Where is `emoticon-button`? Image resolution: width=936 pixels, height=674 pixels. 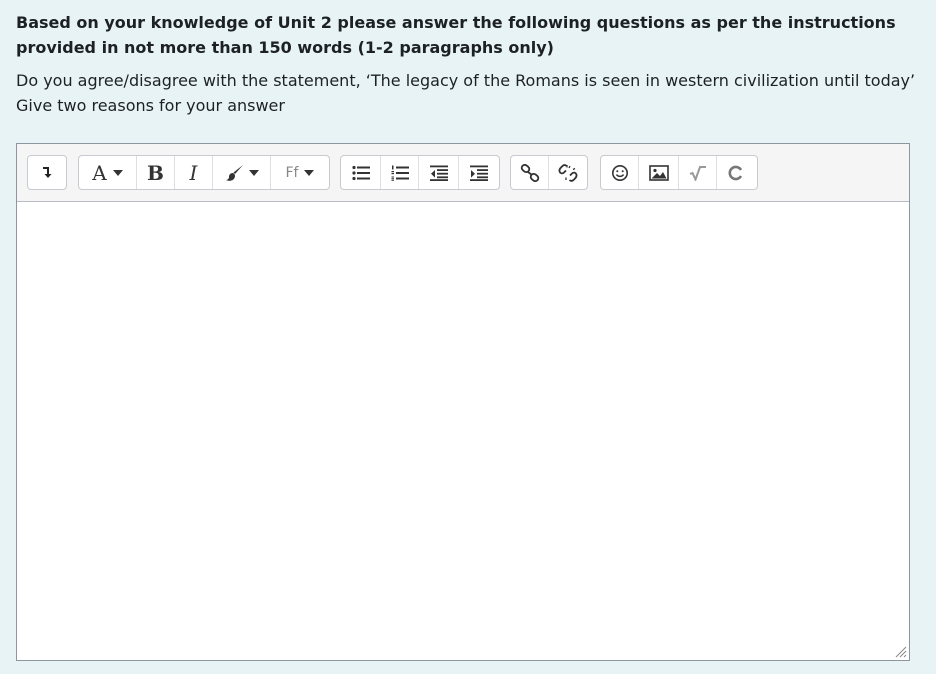
emoticon-button is located at coordinates (620, 172).